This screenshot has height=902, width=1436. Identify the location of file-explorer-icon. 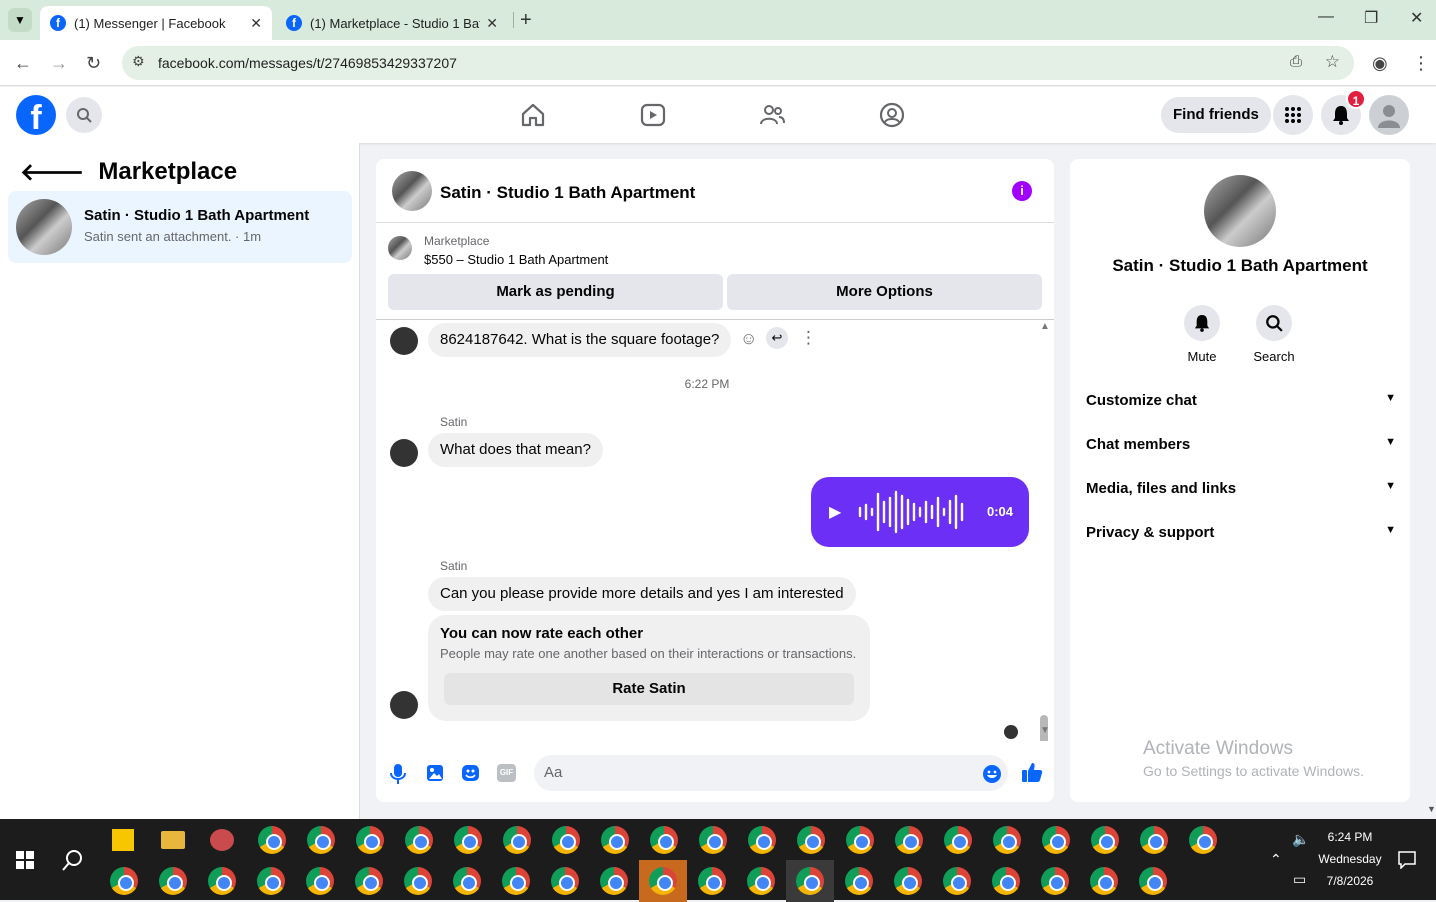
(173, 840).